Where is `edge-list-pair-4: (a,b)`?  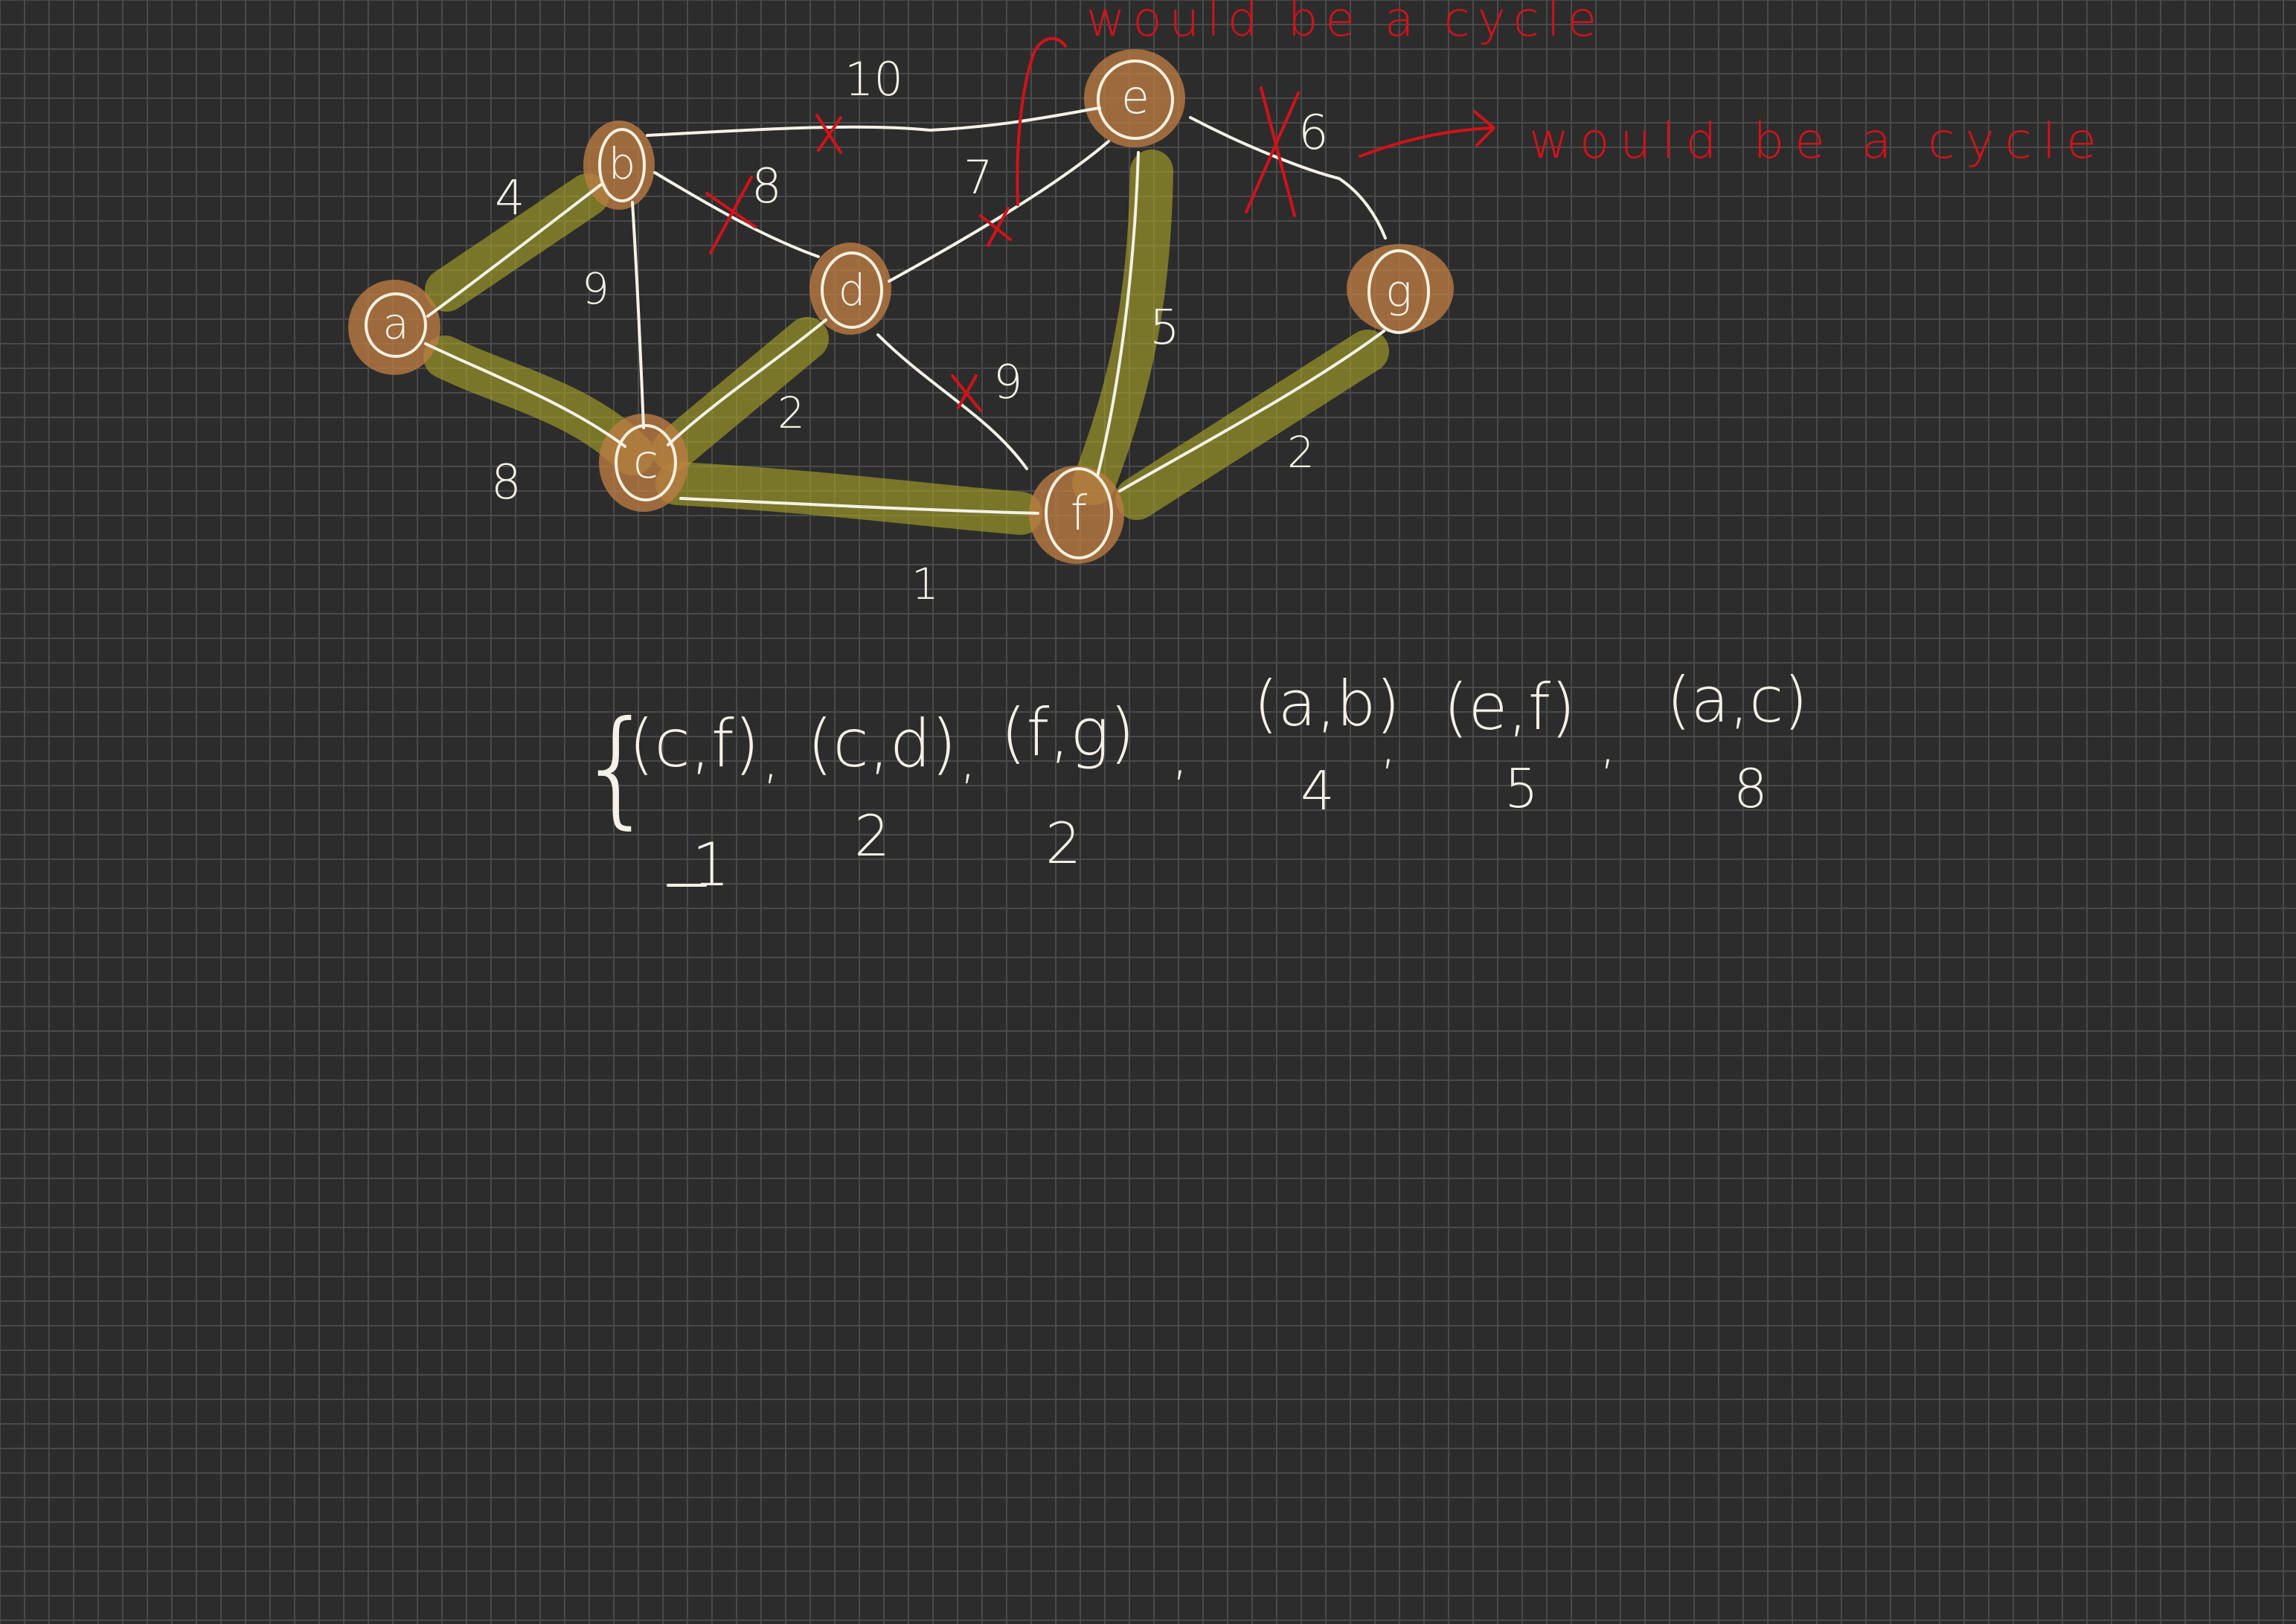 edge-list-pair-4: (a,b) is located at coordinates (1327, 703).